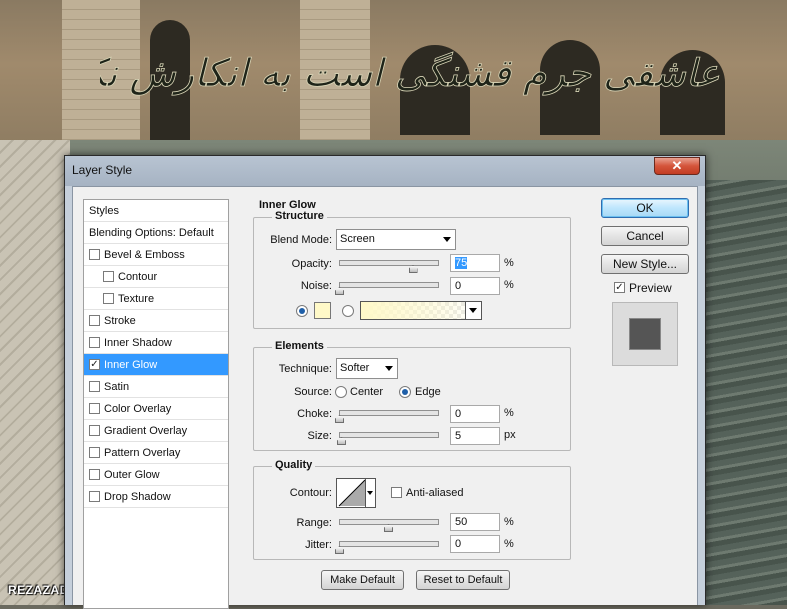 The image size is (787, 609). Describe the element at coordinates (138, 343) in the screenshot. I see `styles-list-item-label: Inner Shadow` at that location.